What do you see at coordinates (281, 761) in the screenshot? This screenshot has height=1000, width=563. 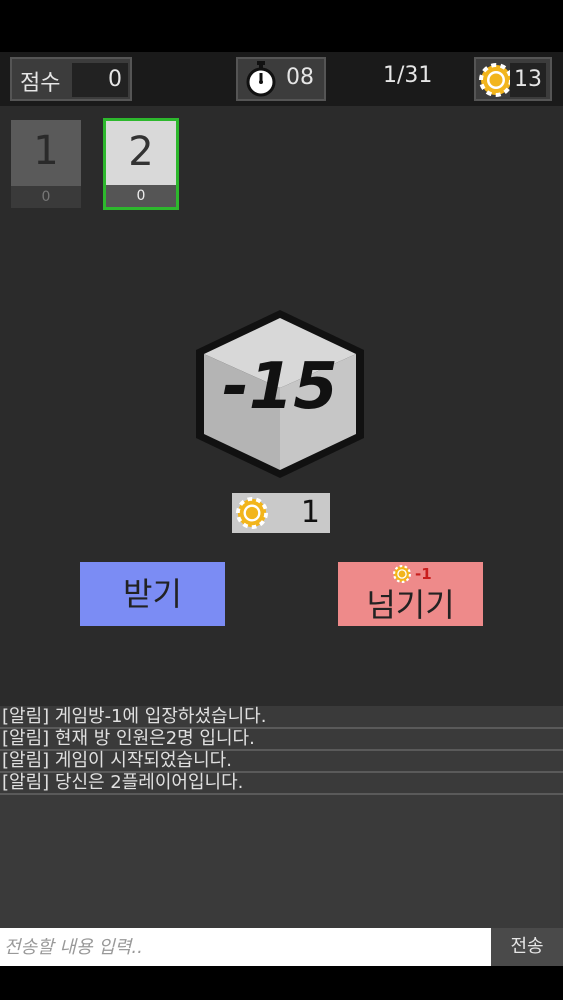 I see `chat-message: [알림] 게임이 시작되었습니다.` at bounding box center [281, 761].